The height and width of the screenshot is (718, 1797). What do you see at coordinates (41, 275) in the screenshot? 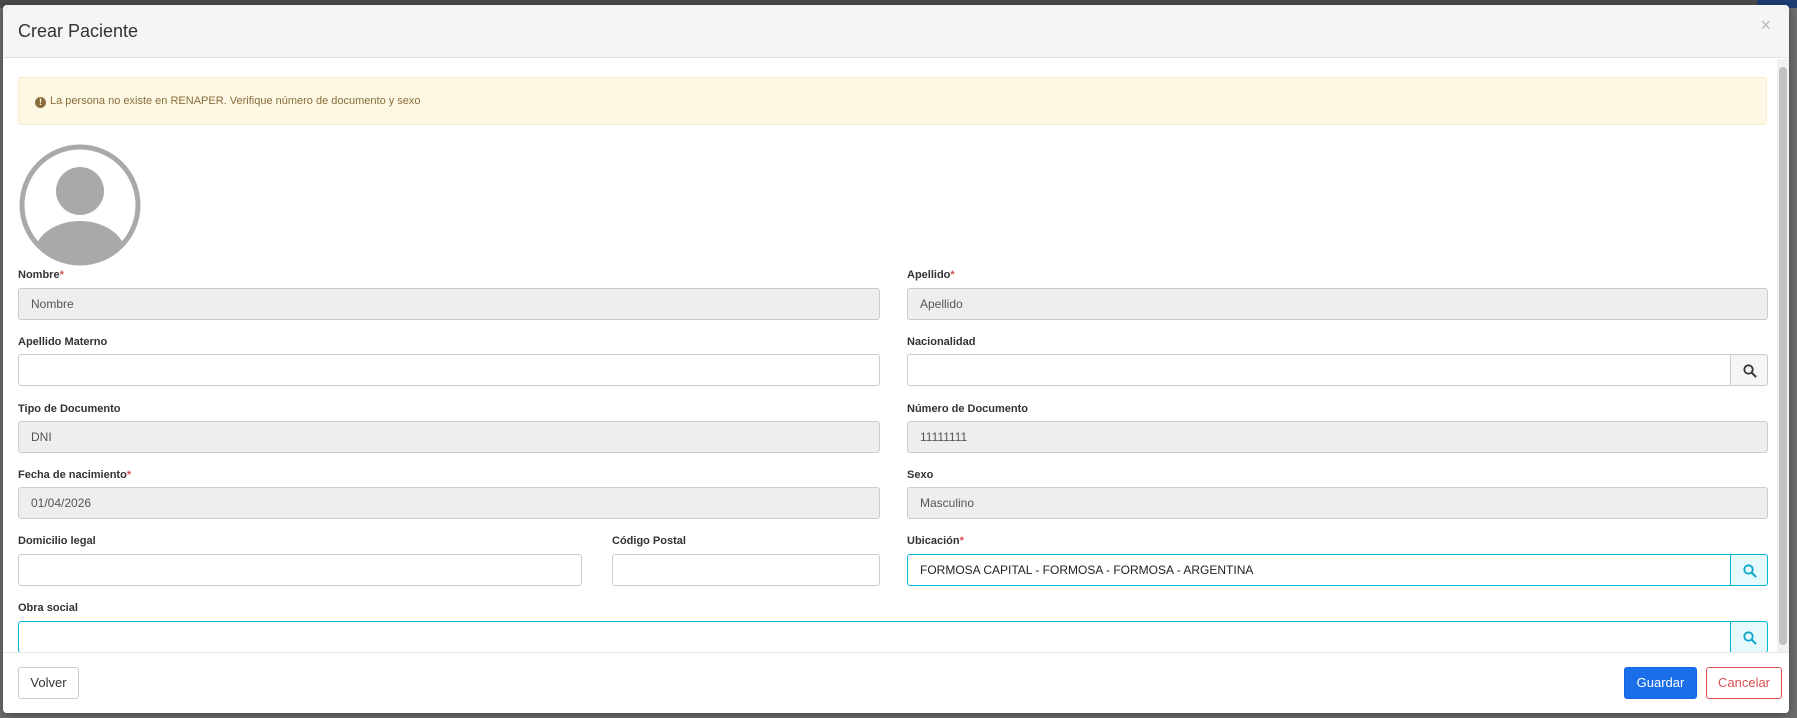
I see `nombre-label: Nombre*` at bounding box center [41, 275].